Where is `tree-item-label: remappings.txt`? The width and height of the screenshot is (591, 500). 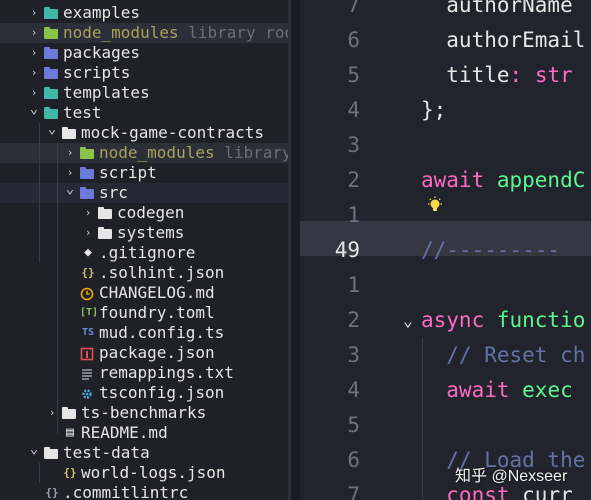 tree-item-label: remappings.txt is located at coordinates (166, 372).